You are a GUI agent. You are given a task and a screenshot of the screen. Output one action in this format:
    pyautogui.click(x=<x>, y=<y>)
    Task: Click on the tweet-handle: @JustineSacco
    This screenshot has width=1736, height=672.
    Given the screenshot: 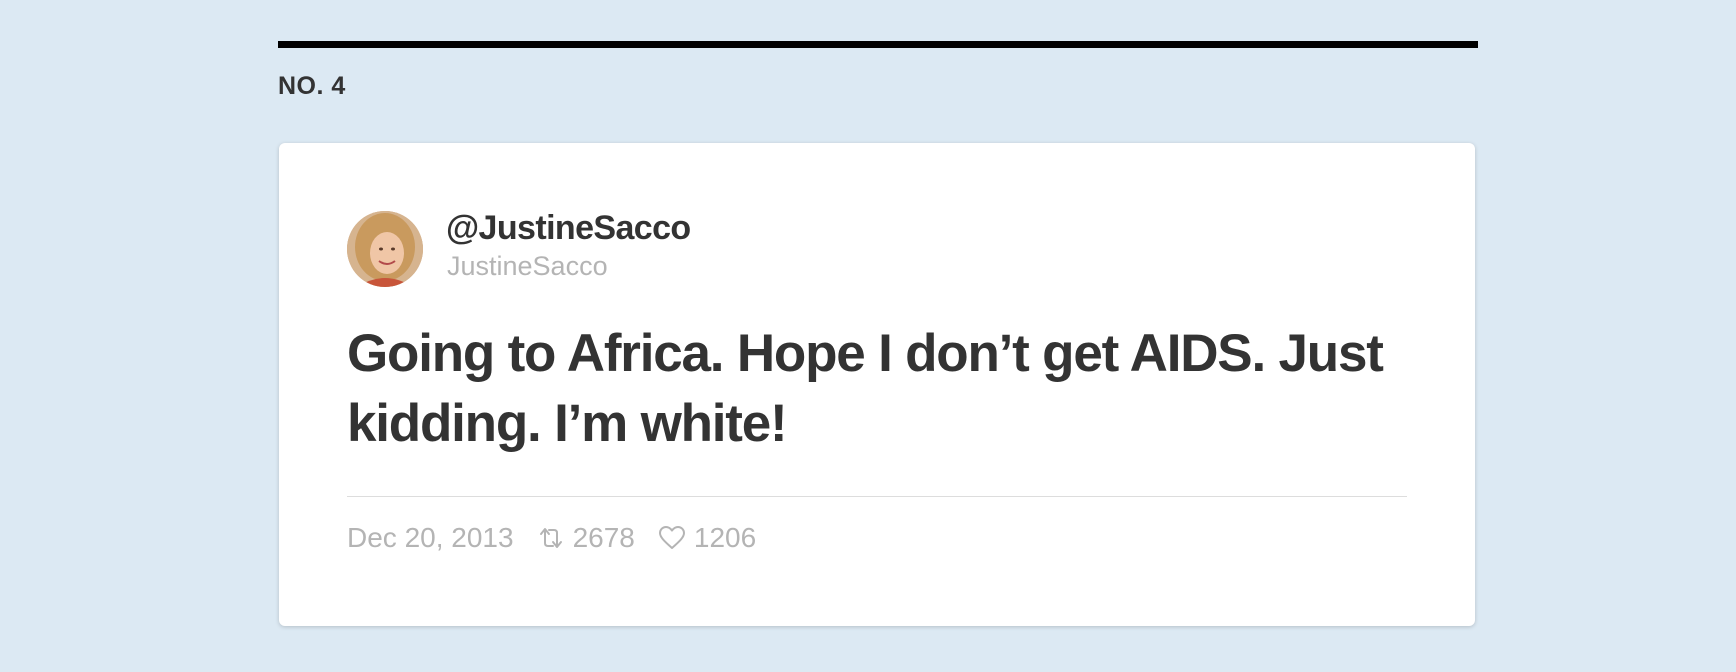 What is the action you would take?
    pyautogui.click(x=568, y=228)
    